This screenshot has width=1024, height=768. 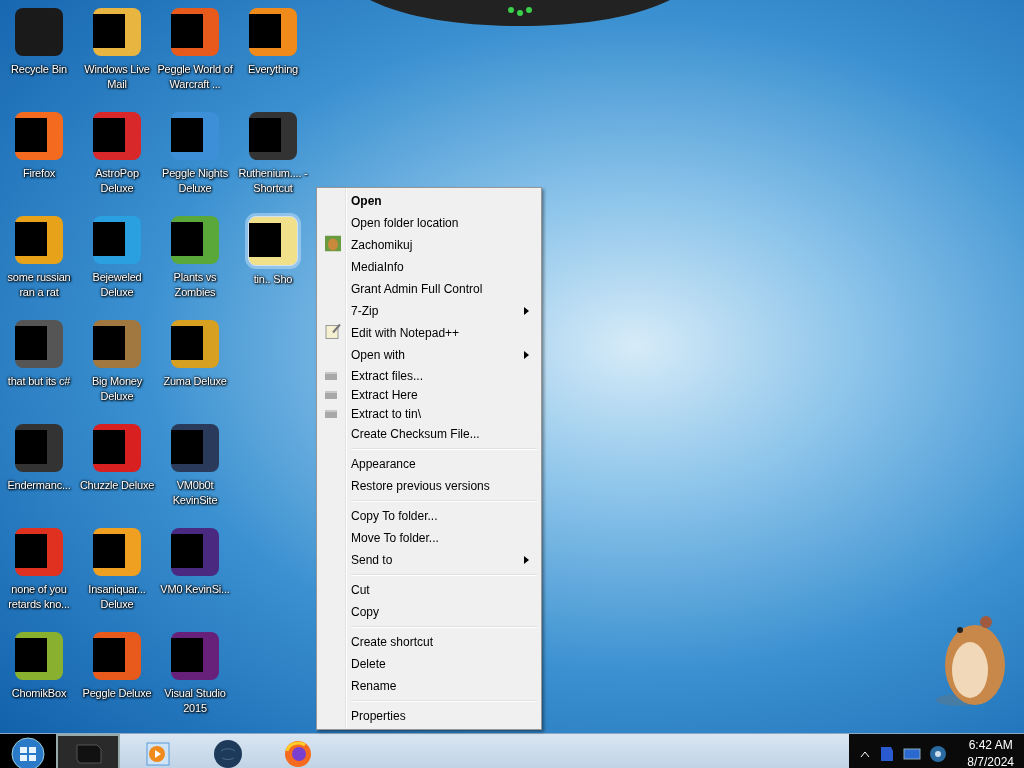 I want to click on windows-orb-icon, so click(x=28, y=752).